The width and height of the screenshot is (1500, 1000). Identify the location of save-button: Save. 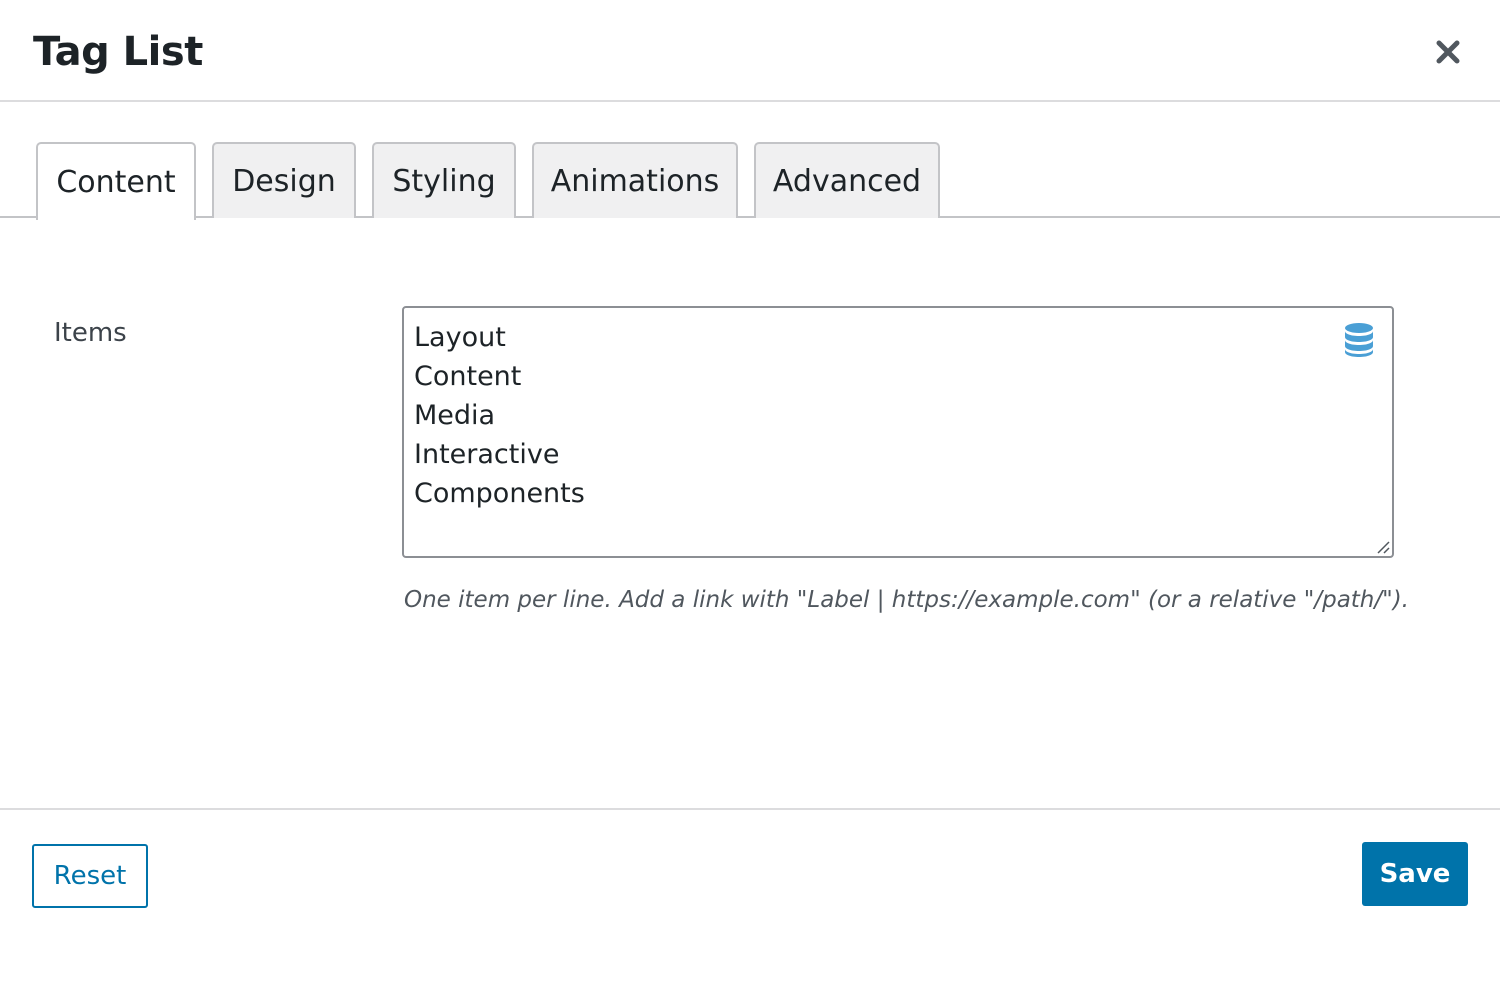
(1415, 874).